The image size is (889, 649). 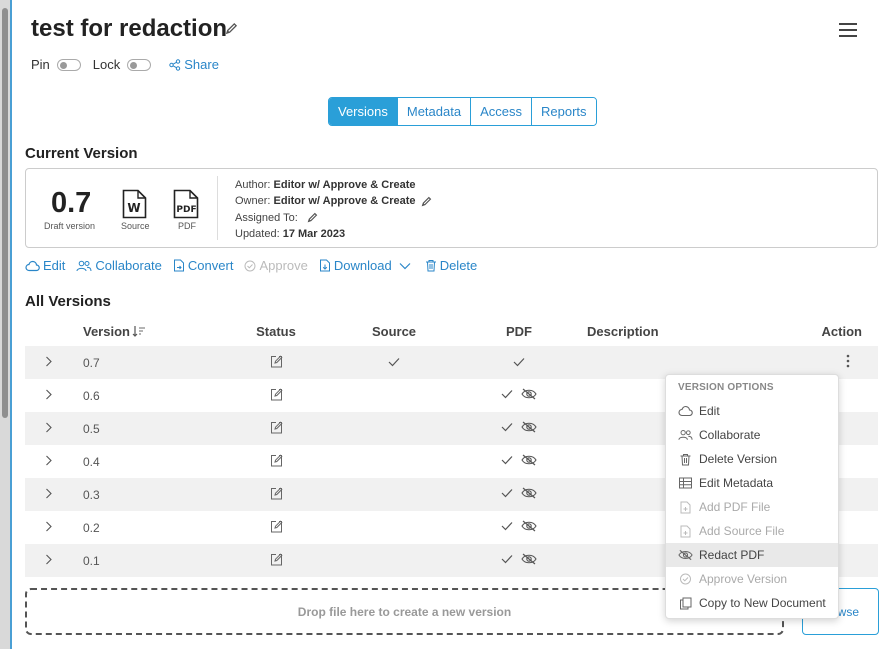 What do you see at coordinates (451, 265) in the screenshot?
I see `delete-button: Delete` at bounding box center [451, 265].